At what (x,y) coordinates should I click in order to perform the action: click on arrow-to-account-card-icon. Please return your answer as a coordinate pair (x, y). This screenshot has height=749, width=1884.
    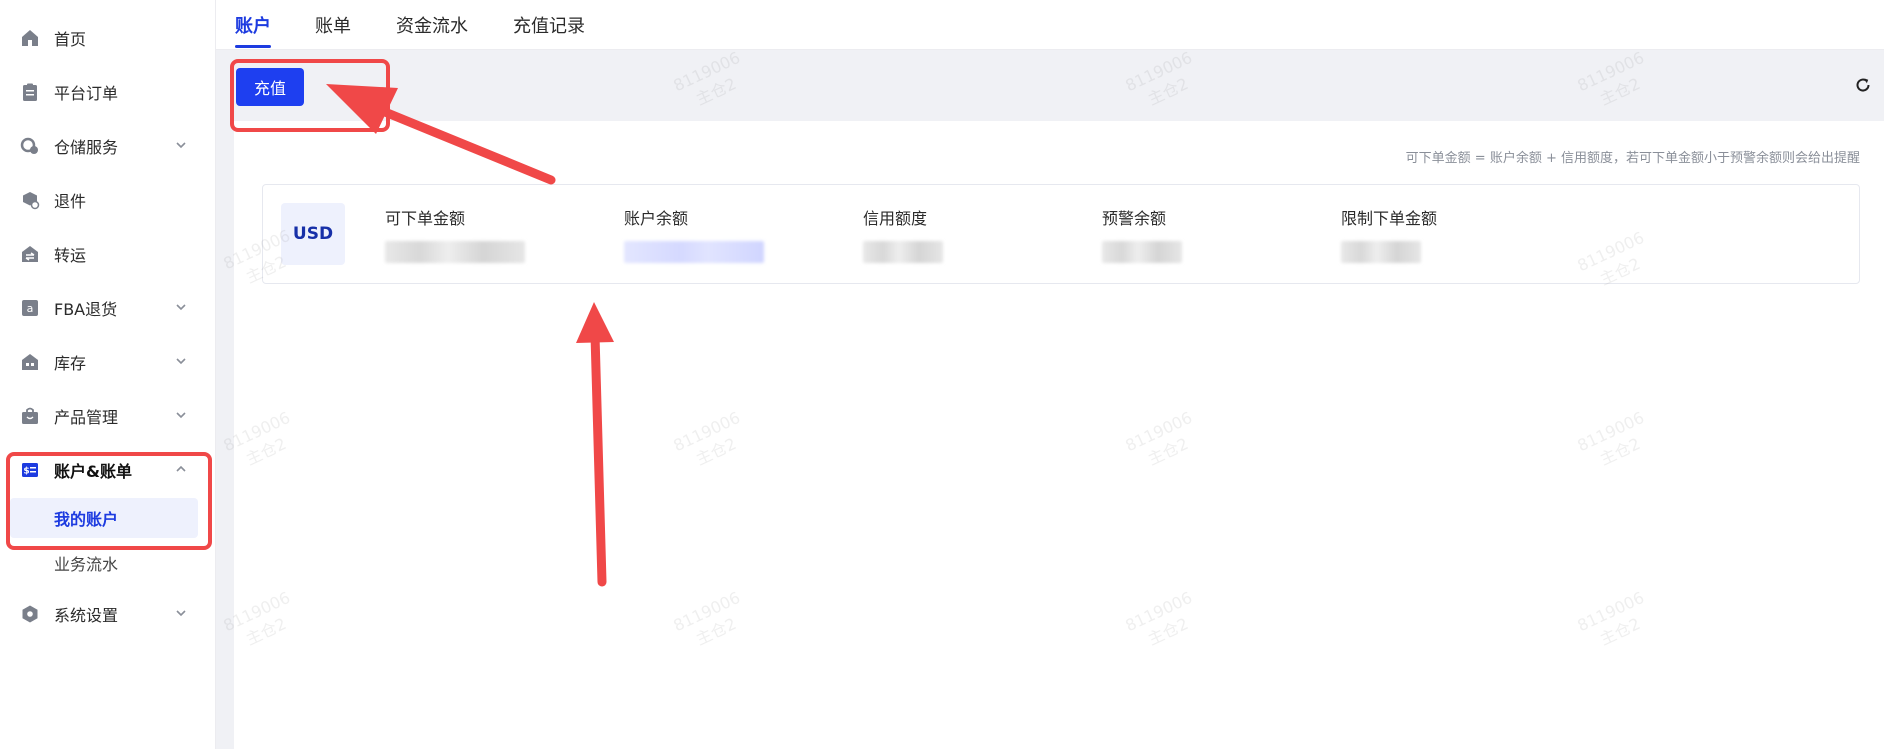
    Looking at the image, I should click on (595, 444).